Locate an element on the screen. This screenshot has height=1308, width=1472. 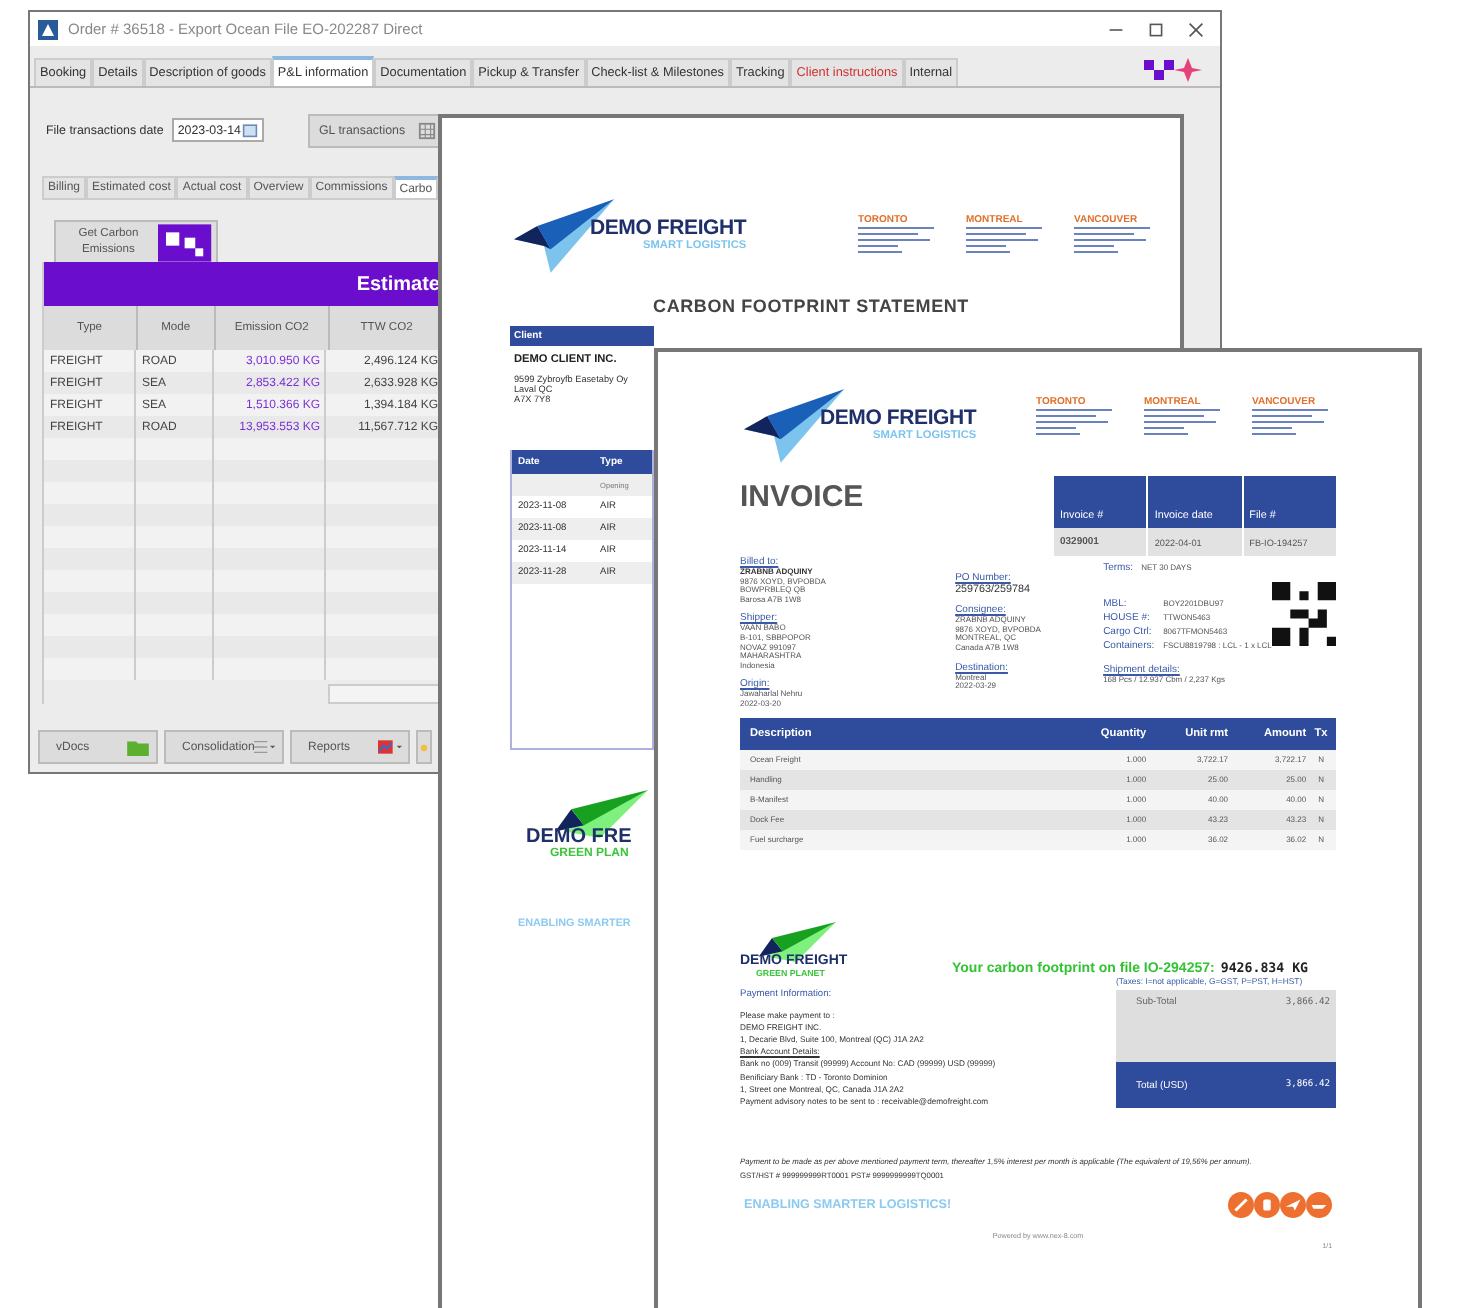
app-icon is located at coordinates (48, 29).